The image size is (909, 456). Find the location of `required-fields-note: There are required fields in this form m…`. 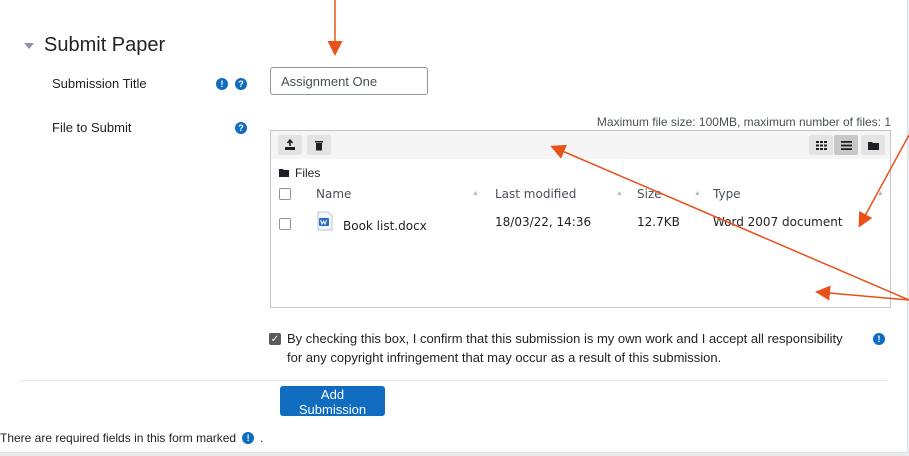

required-fields-note: There are required fields in this form m… is located at coordinates (131, 438).